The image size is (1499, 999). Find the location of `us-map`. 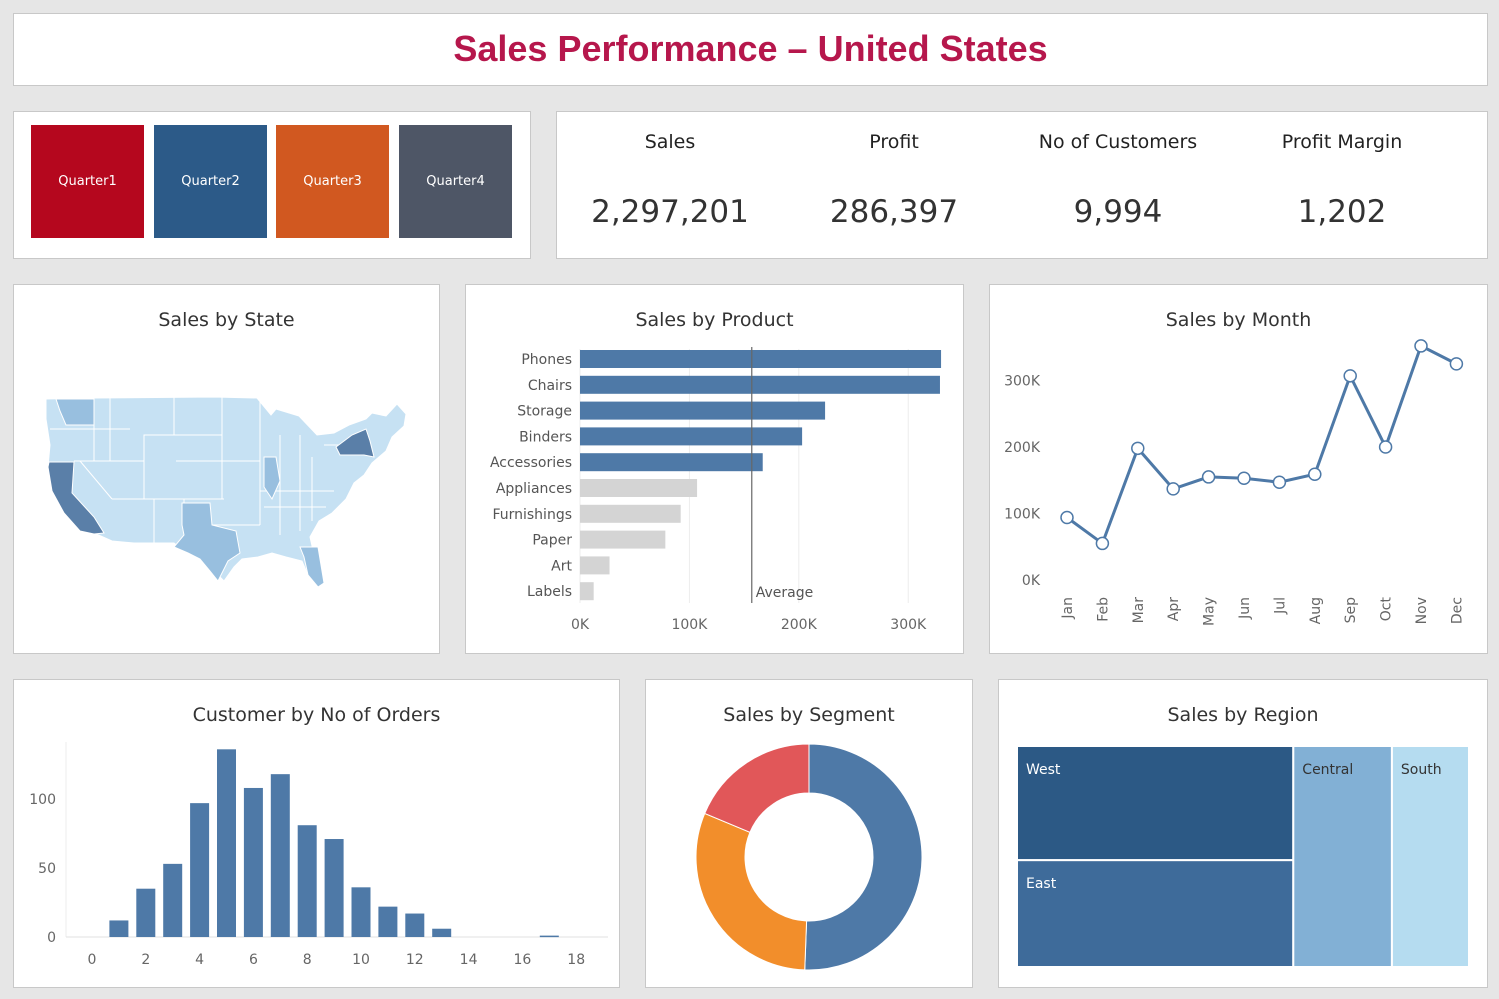

us-map is located at coordinates (226, 469).